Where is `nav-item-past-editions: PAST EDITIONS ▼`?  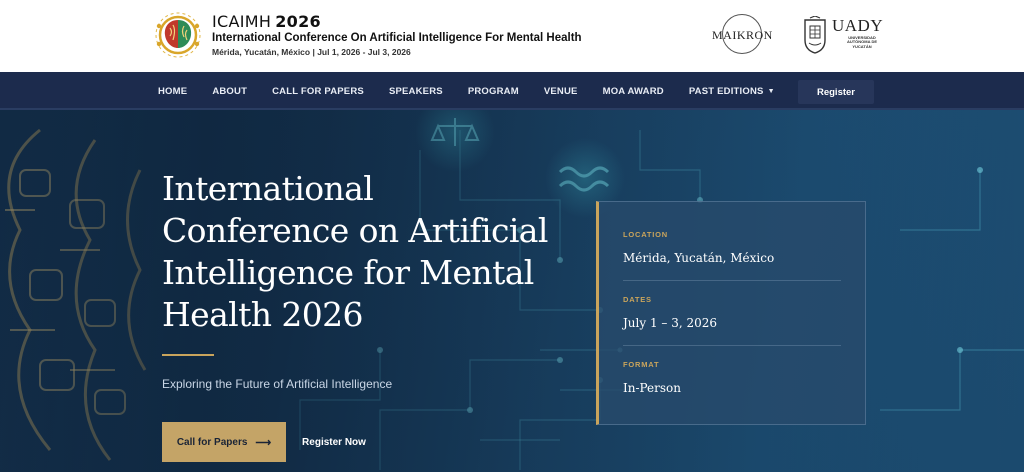 nav-item-past-editions: PAST EDITIONS ▼ is located at coordinates (732, 91).